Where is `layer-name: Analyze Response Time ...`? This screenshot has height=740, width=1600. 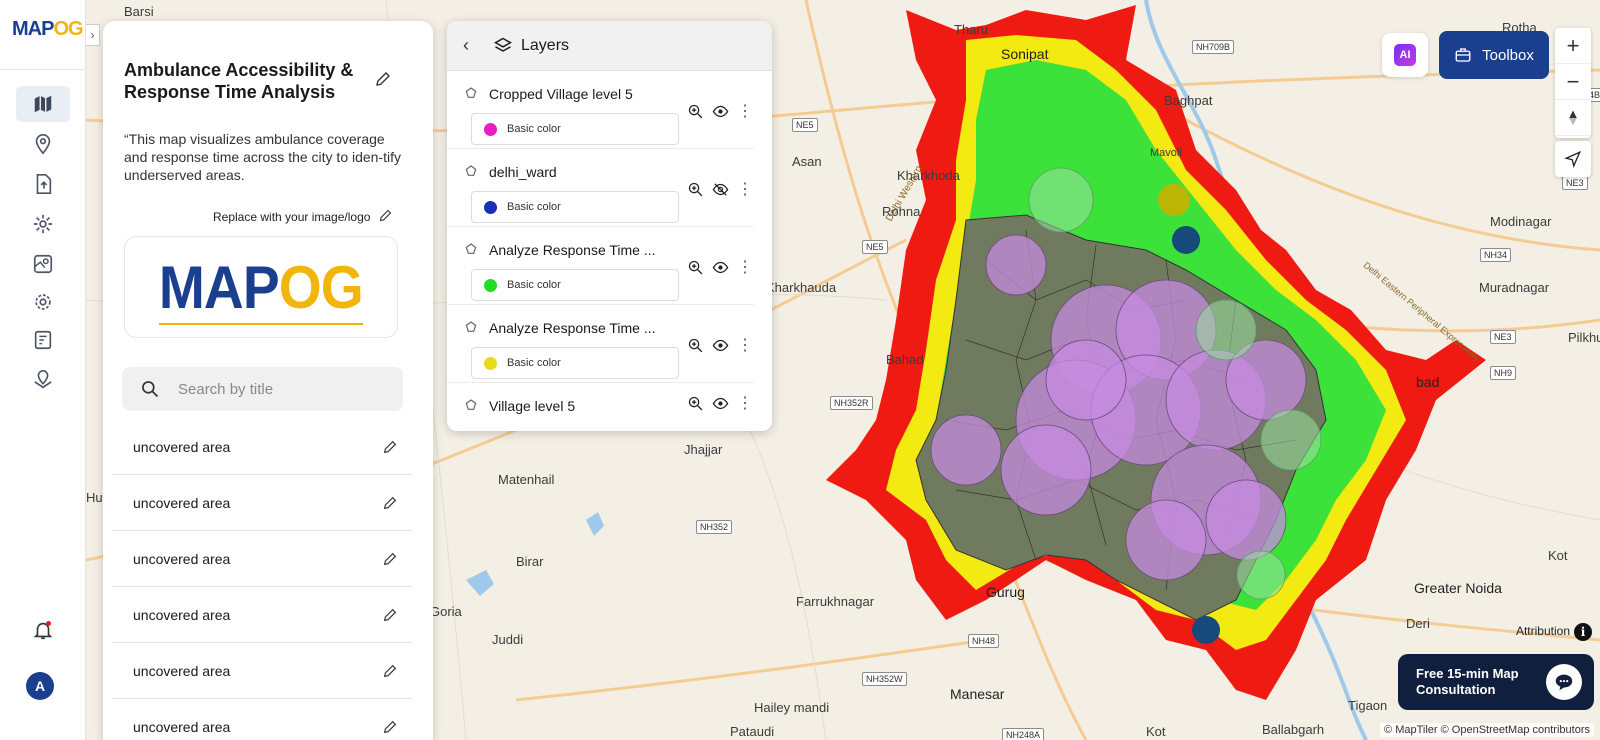
layer-name: Analyze Response Time ... is located at coordinates (572, 250).